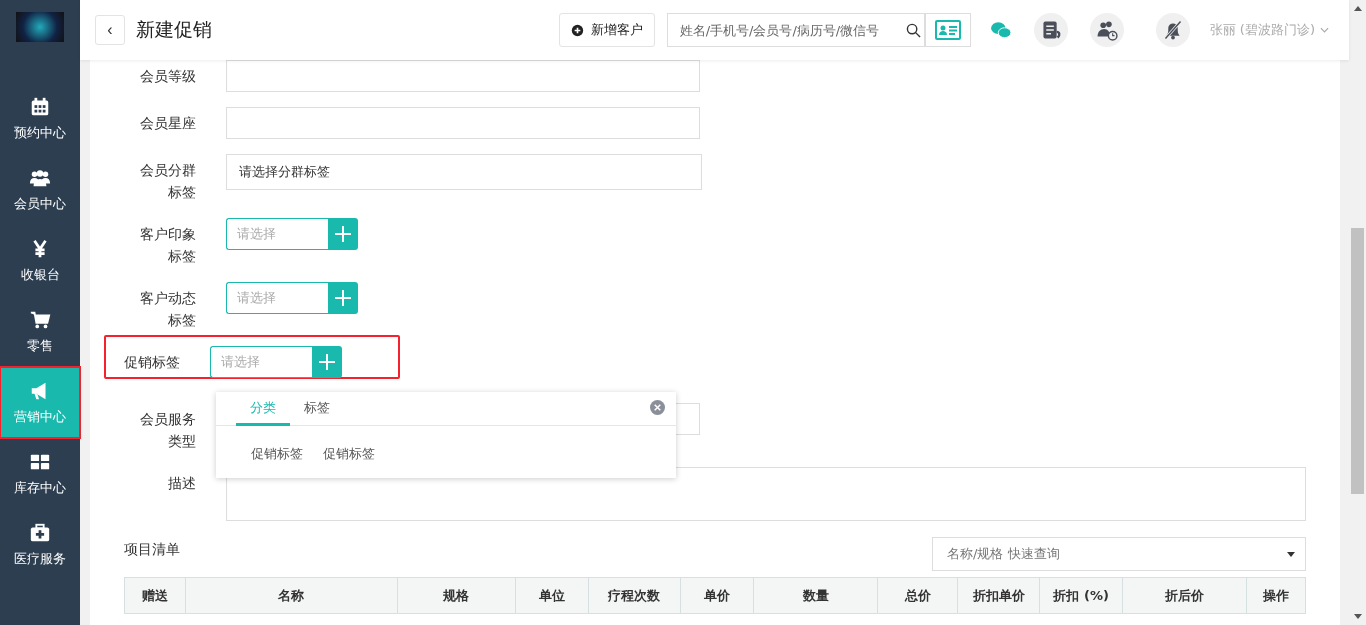 This screenshot has height=625, width=1366. What do you see at coordinates (152, 549) in the screenshot?
I see `section-title: 项目清单` at bounding box center [152, 549].